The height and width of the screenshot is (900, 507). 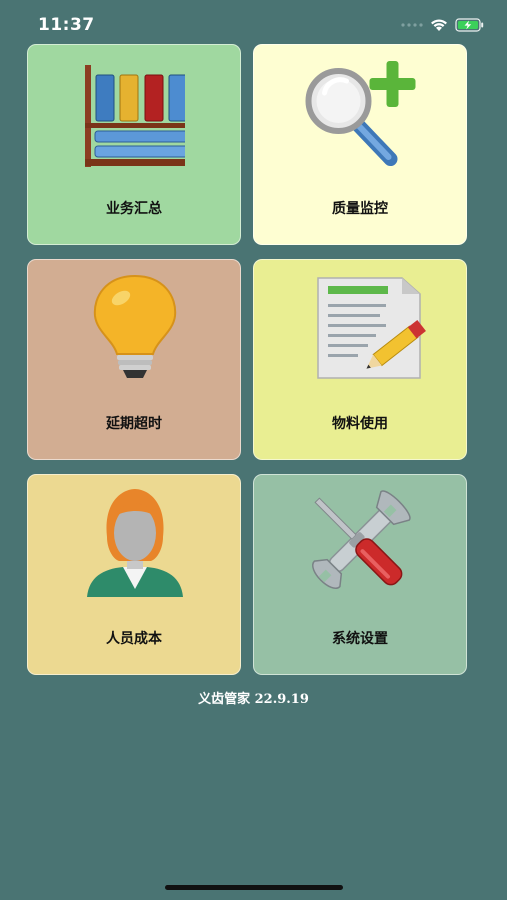 What do you see at coordinates (439, 25) in the screenshot?
I see `wifi-icon` at bounding box center [439, 25].